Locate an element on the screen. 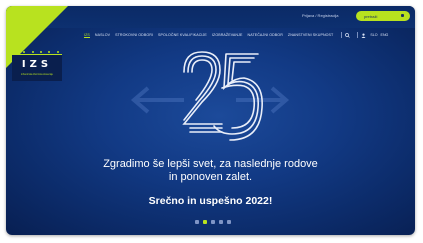 The height and width of the screenshot is (243, 423). nav-item-strokovni-odbori: STROKOVNI ODBORI is located at coordinates (134, 35).